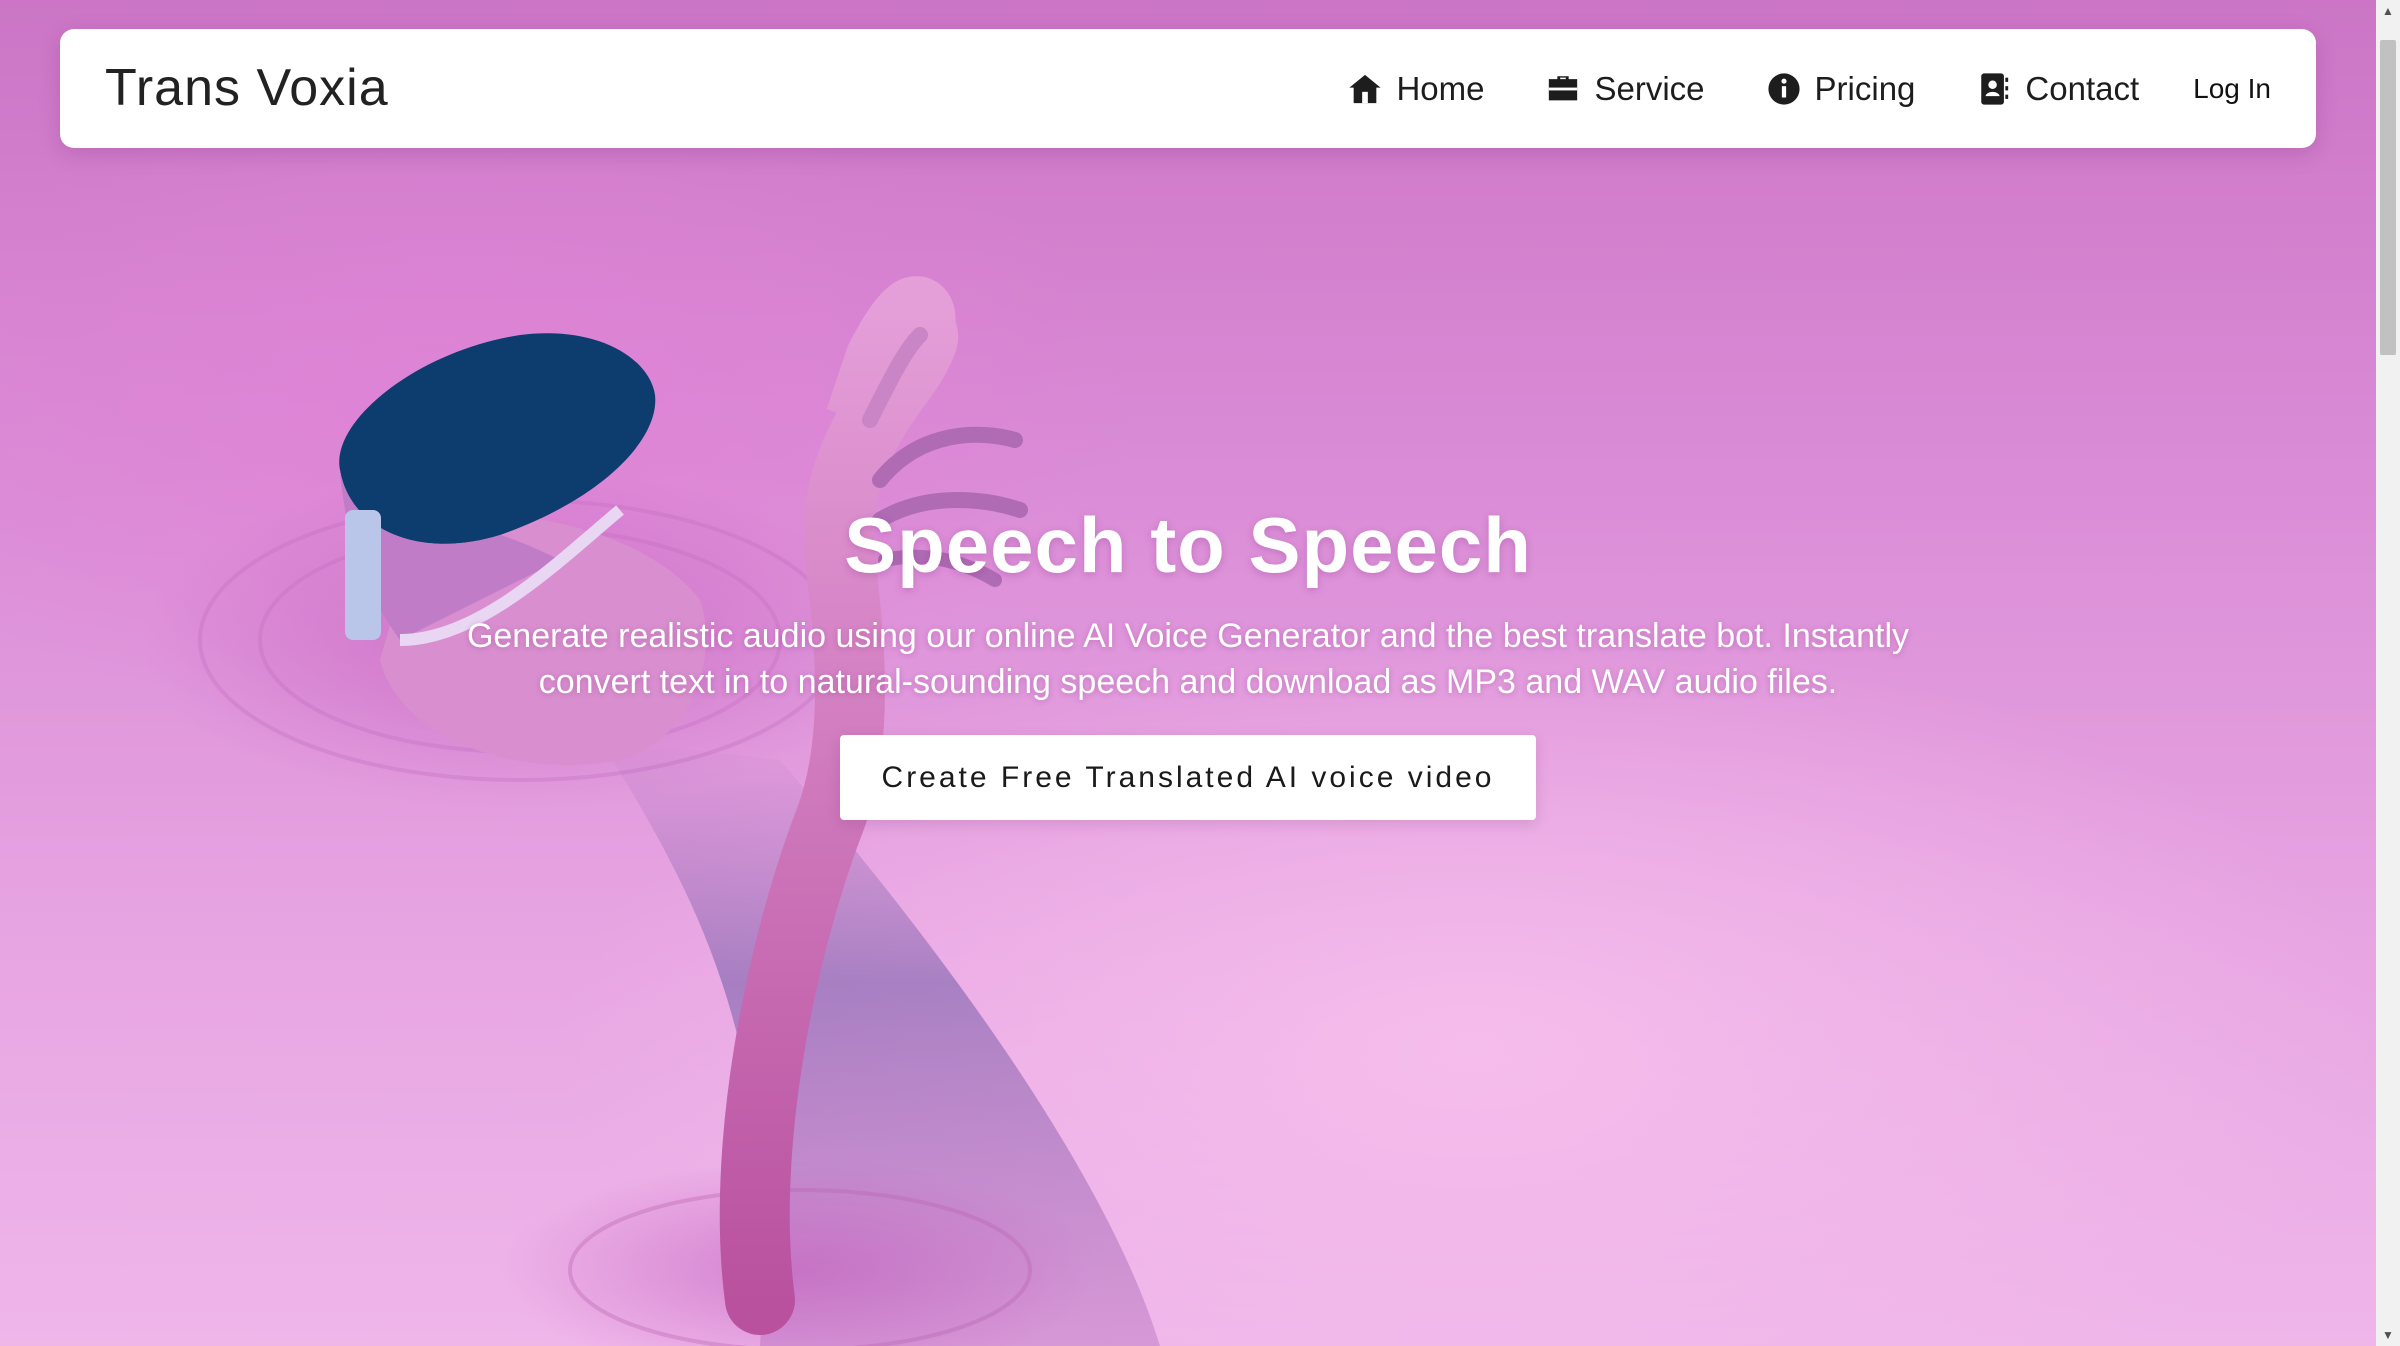 This screenshot has width=2400, height=1346. I want to click on contact-card-icon, so click(1995, 88).